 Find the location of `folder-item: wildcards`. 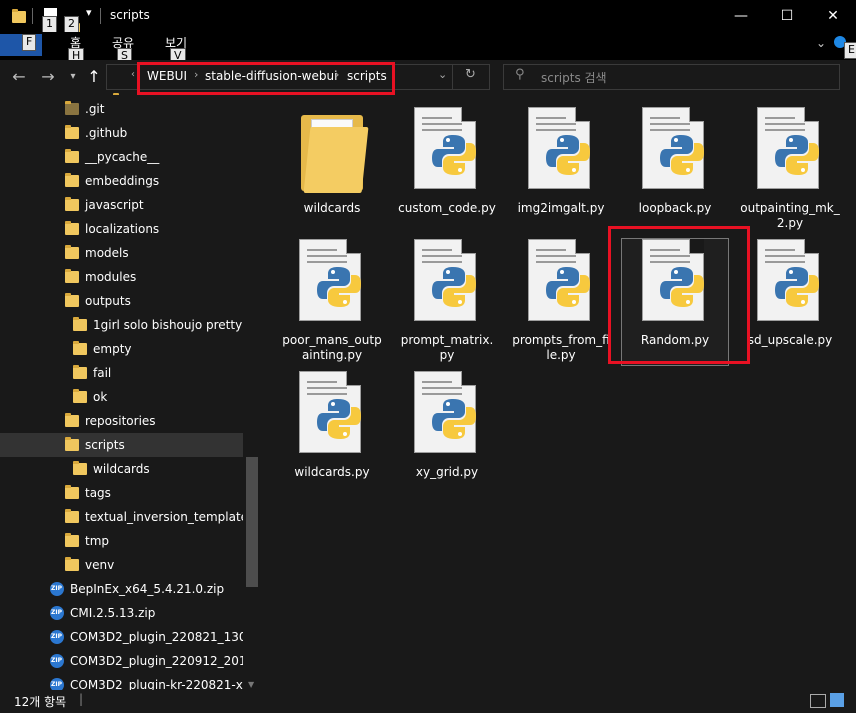

folder-item: wildcards is located at coordinates (332, 170).